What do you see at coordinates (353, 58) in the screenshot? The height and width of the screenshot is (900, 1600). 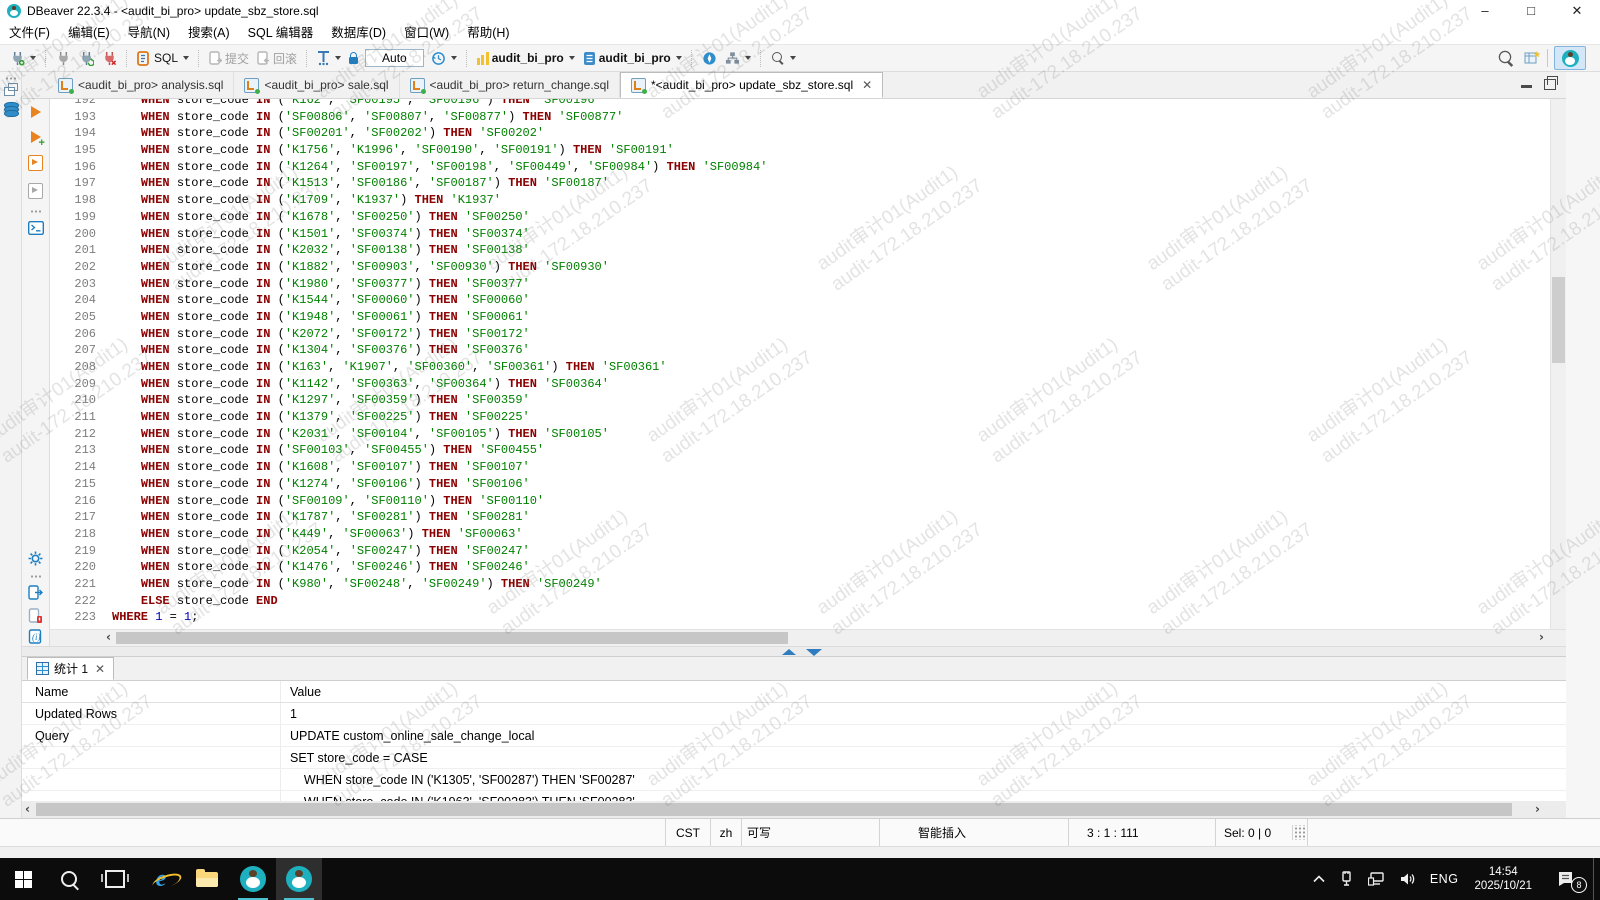 I see `txn-lock-button` at bounding box center [353, 58].